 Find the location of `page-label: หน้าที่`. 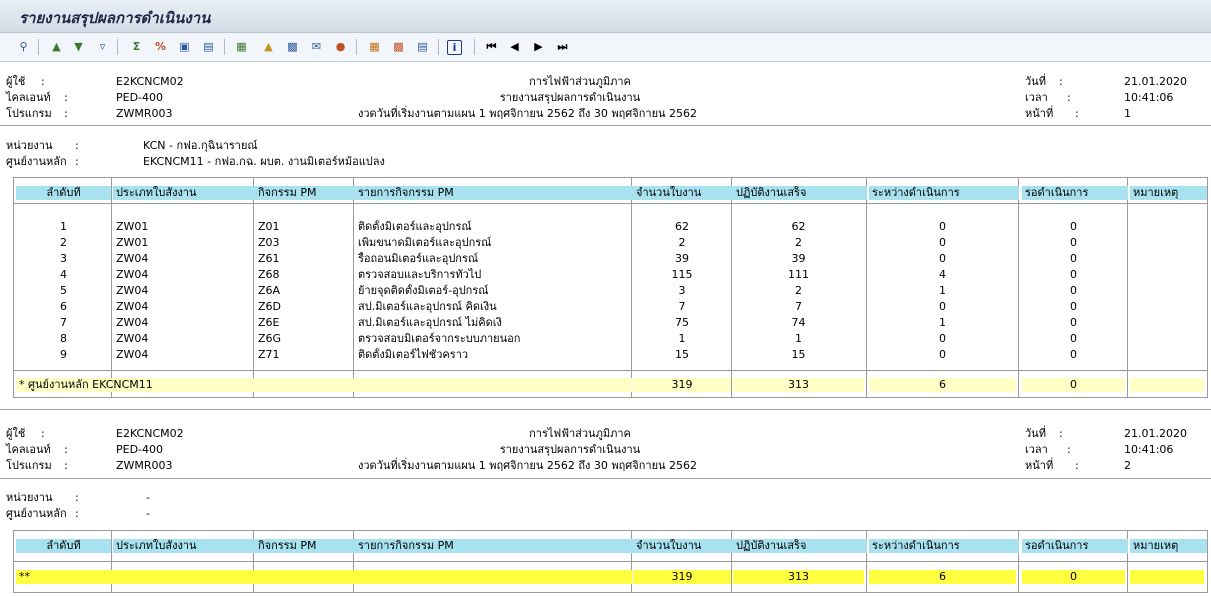

page-label: หน้าที่ is located at coordinates (1039, 465).